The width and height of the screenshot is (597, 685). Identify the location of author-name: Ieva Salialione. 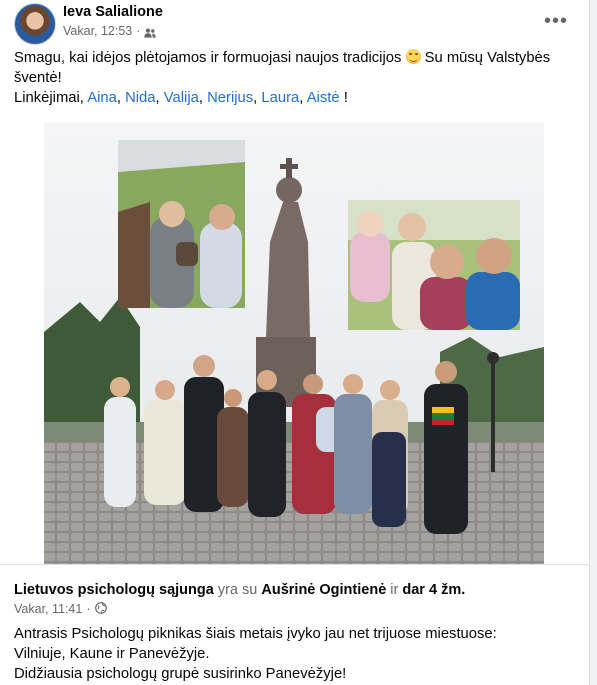
(113, 12).